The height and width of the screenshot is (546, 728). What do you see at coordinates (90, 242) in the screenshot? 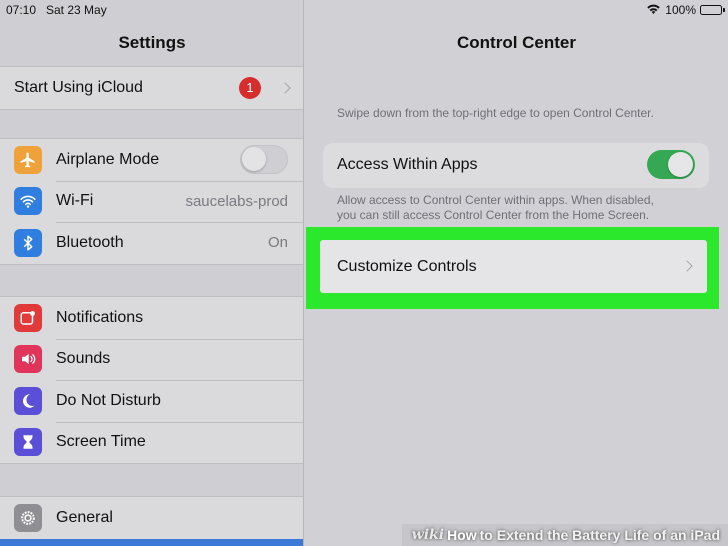
I see `sidebar-item-label: Bluetooth` at bounding box center [90, 242].